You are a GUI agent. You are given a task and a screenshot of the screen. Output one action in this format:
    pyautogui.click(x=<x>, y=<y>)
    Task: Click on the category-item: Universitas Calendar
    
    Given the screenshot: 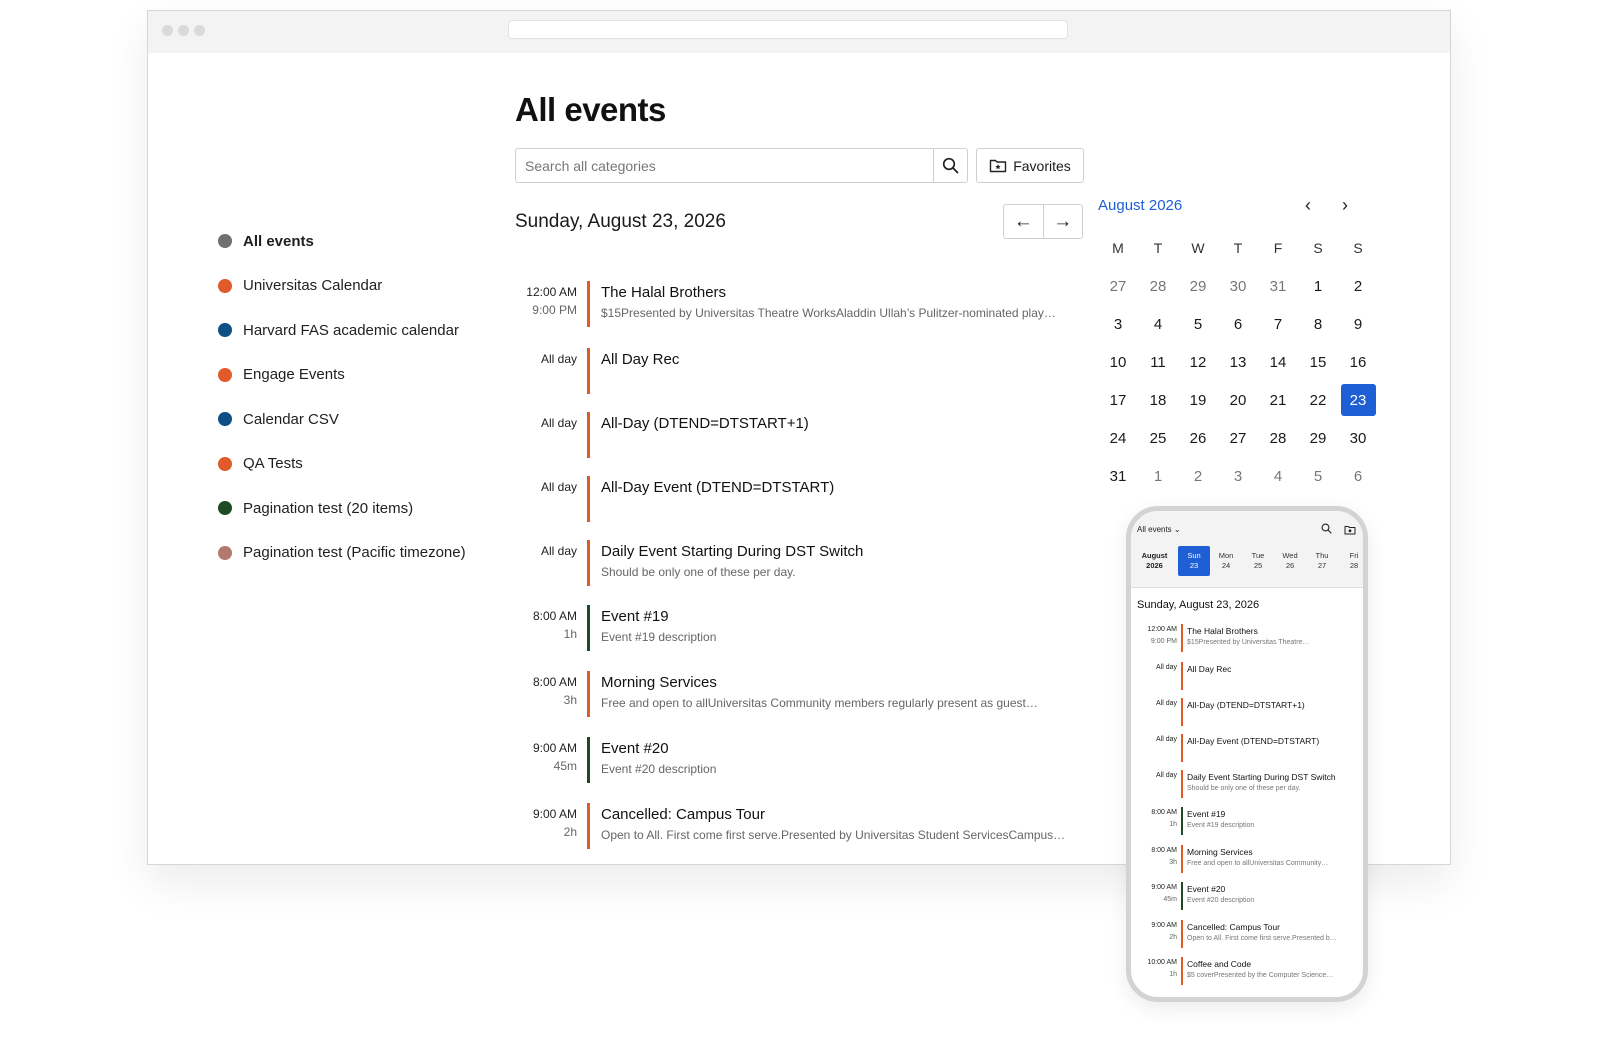 What is the action you would take?
    pyautogui.click(x=342, y=286)
    